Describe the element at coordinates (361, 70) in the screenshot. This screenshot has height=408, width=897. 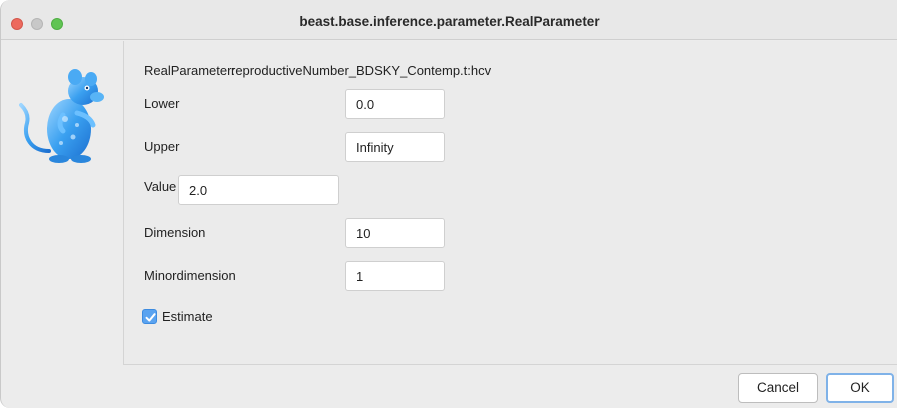
I see `parameter-header-value: reproductiveNumber_BDSKY_Contemp.t:hcv` at that location.